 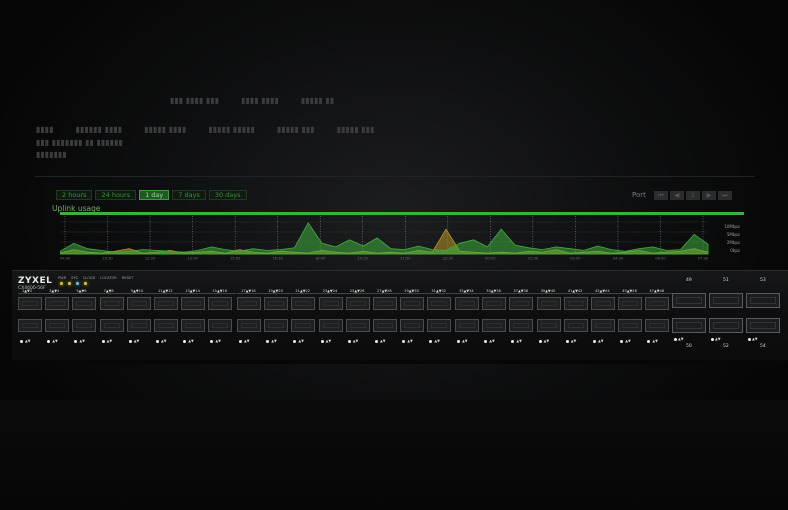 What do you see at coordinates (629, 291) in the screenshot?
I see `port-number-label: 45▲▼46` at bounding box center [629, 291].